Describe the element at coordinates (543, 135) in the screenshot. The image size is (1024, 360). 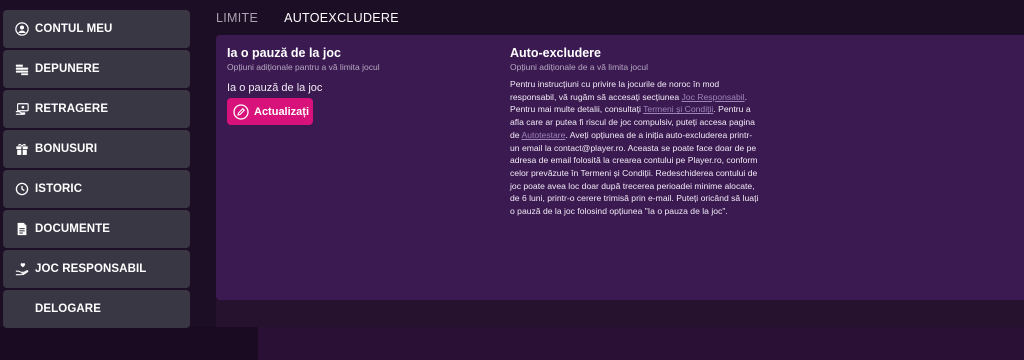
I see `link-autotestare: Autotestare` at that location.